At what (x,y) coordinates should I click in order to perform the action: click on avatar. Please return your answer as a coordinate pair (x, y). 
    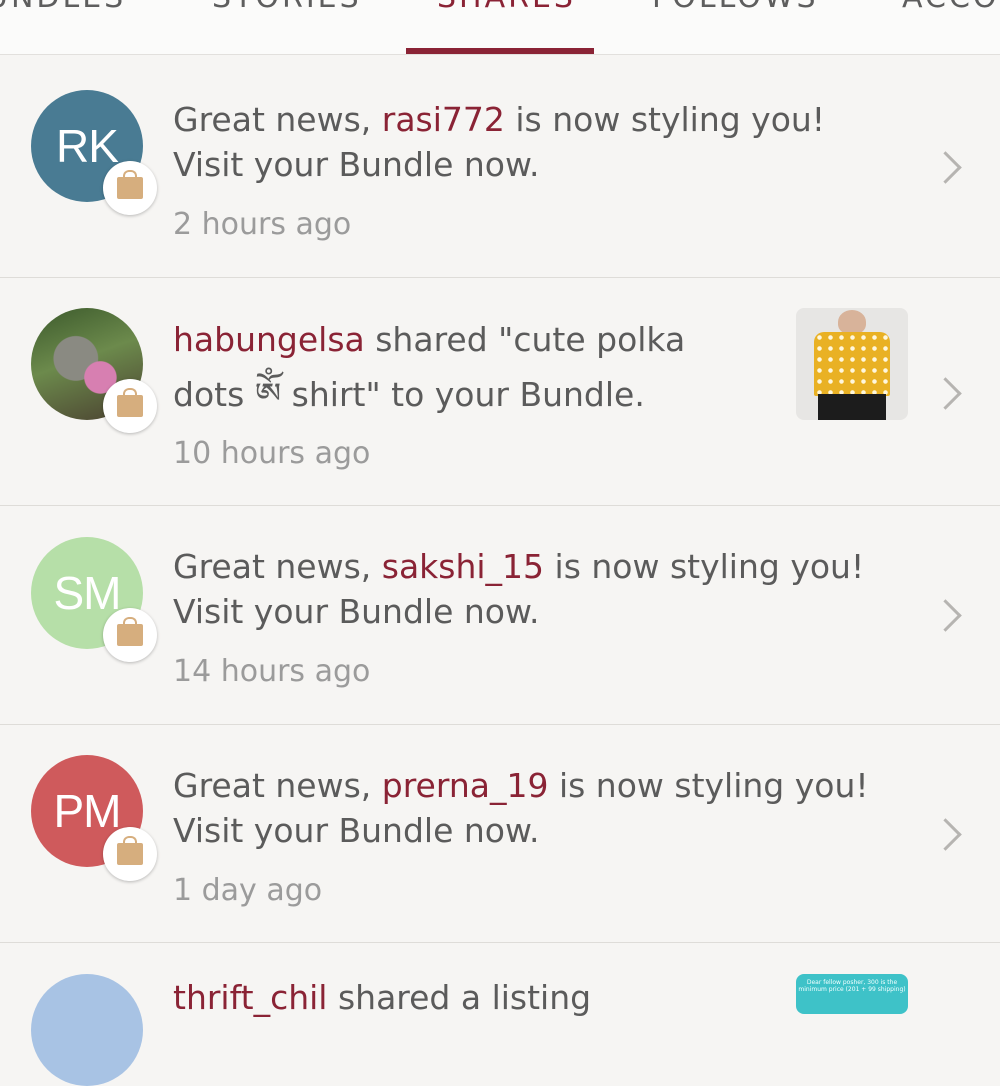
    Looking at the image, I should click on (87, 1030).